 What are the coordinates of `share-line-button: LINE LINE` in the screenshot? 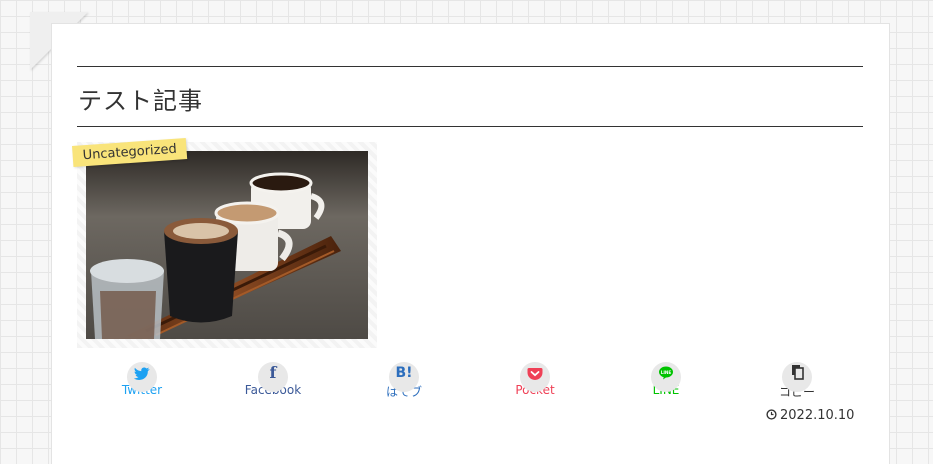 It's located at (666, 379).